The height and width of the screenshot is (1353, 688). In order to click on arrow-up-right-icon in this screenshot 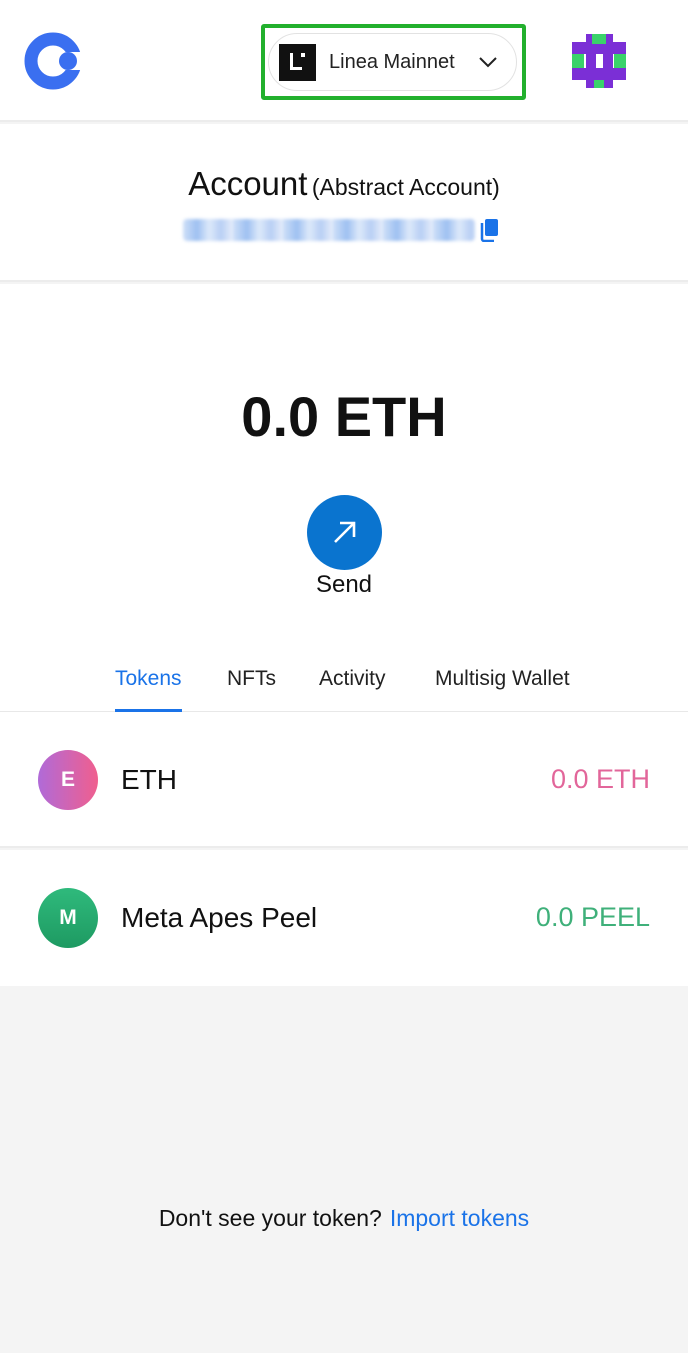, I will do `click(345, 532)`.